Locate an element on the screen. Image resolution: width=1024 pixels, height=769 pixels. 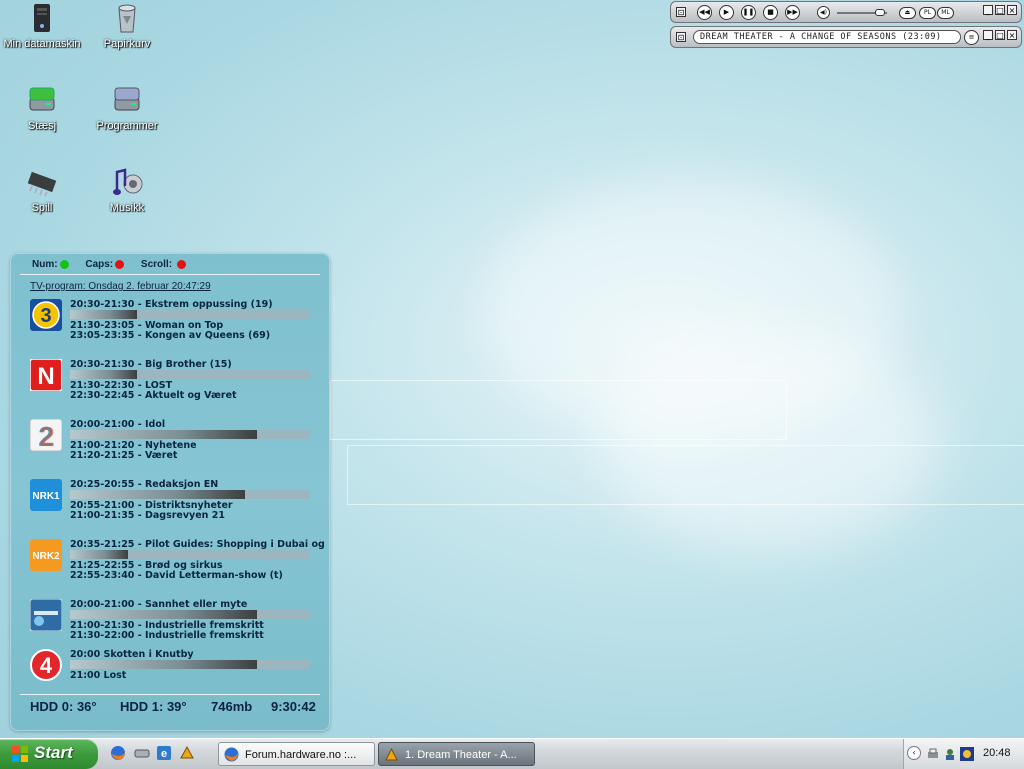
desktop-icon-label: Spill is located at coordinates (42, 208).